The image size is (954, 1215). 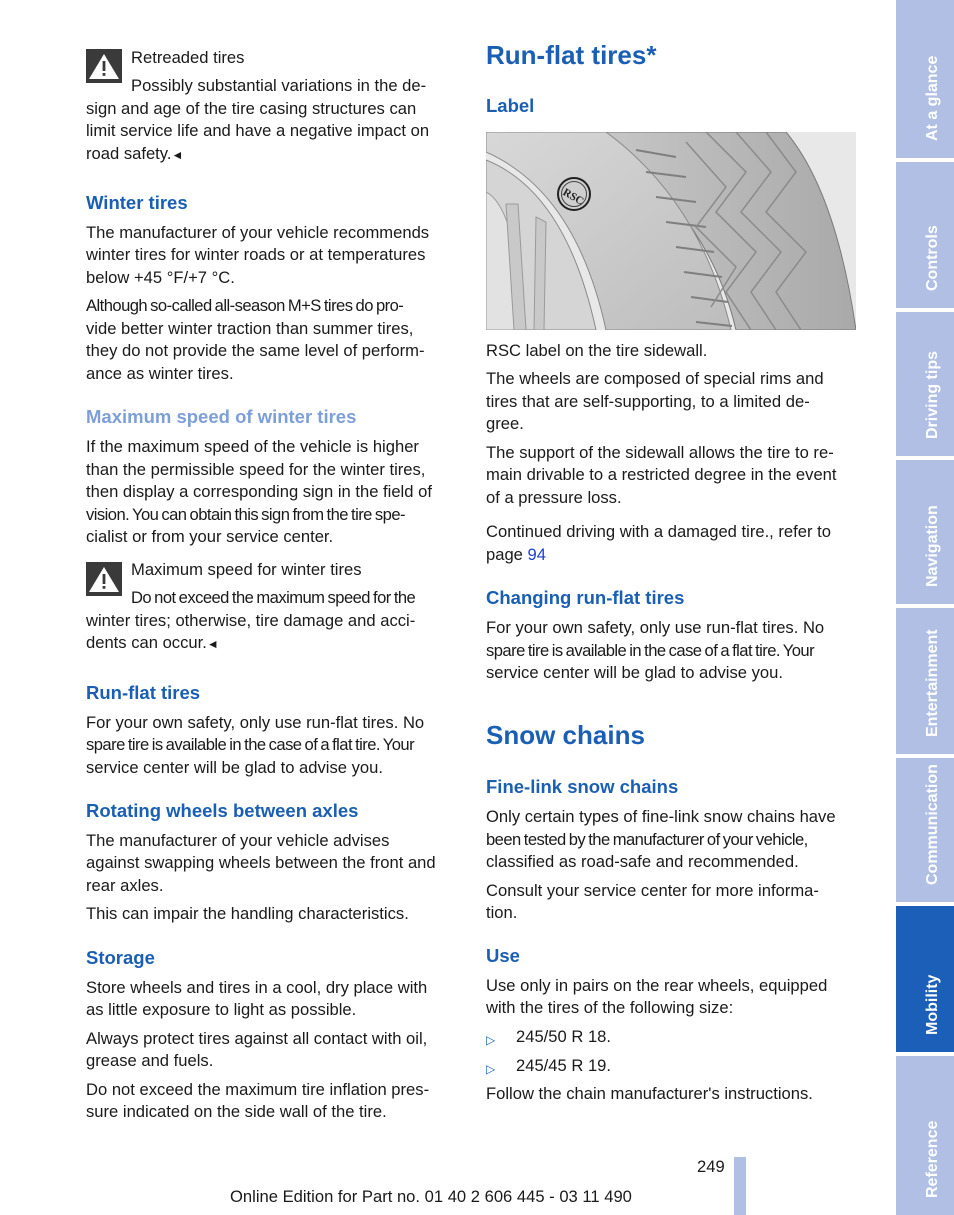 I want to click on tire-sidewall-illustration: RSC, so click(x=671, y=231).